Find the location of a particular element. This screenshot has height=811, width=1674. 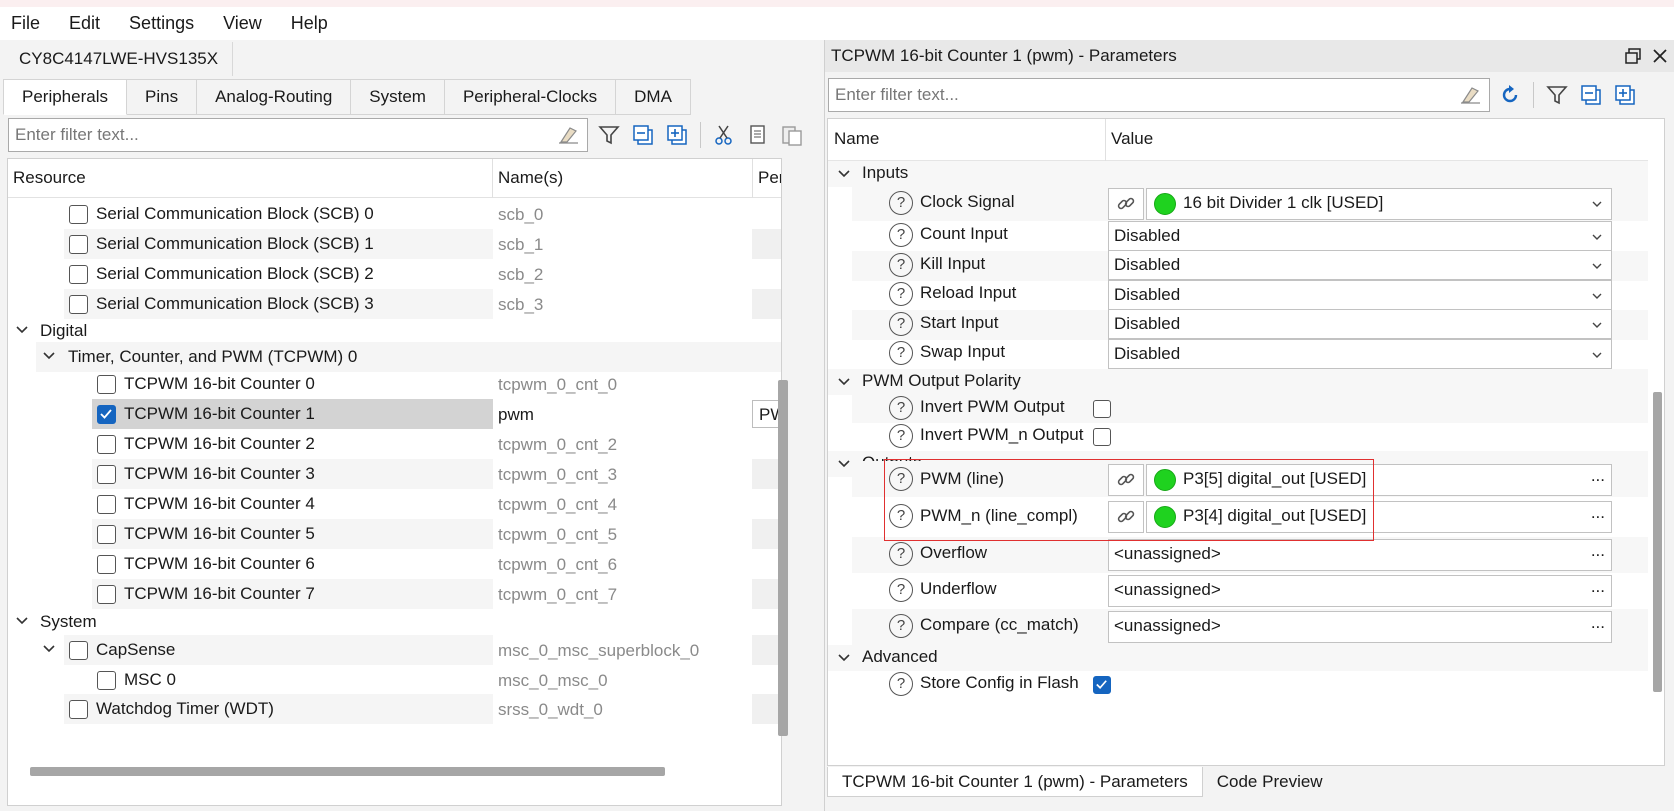

count-input-dropdown: Disabled is located at coordinates (1360, 236).